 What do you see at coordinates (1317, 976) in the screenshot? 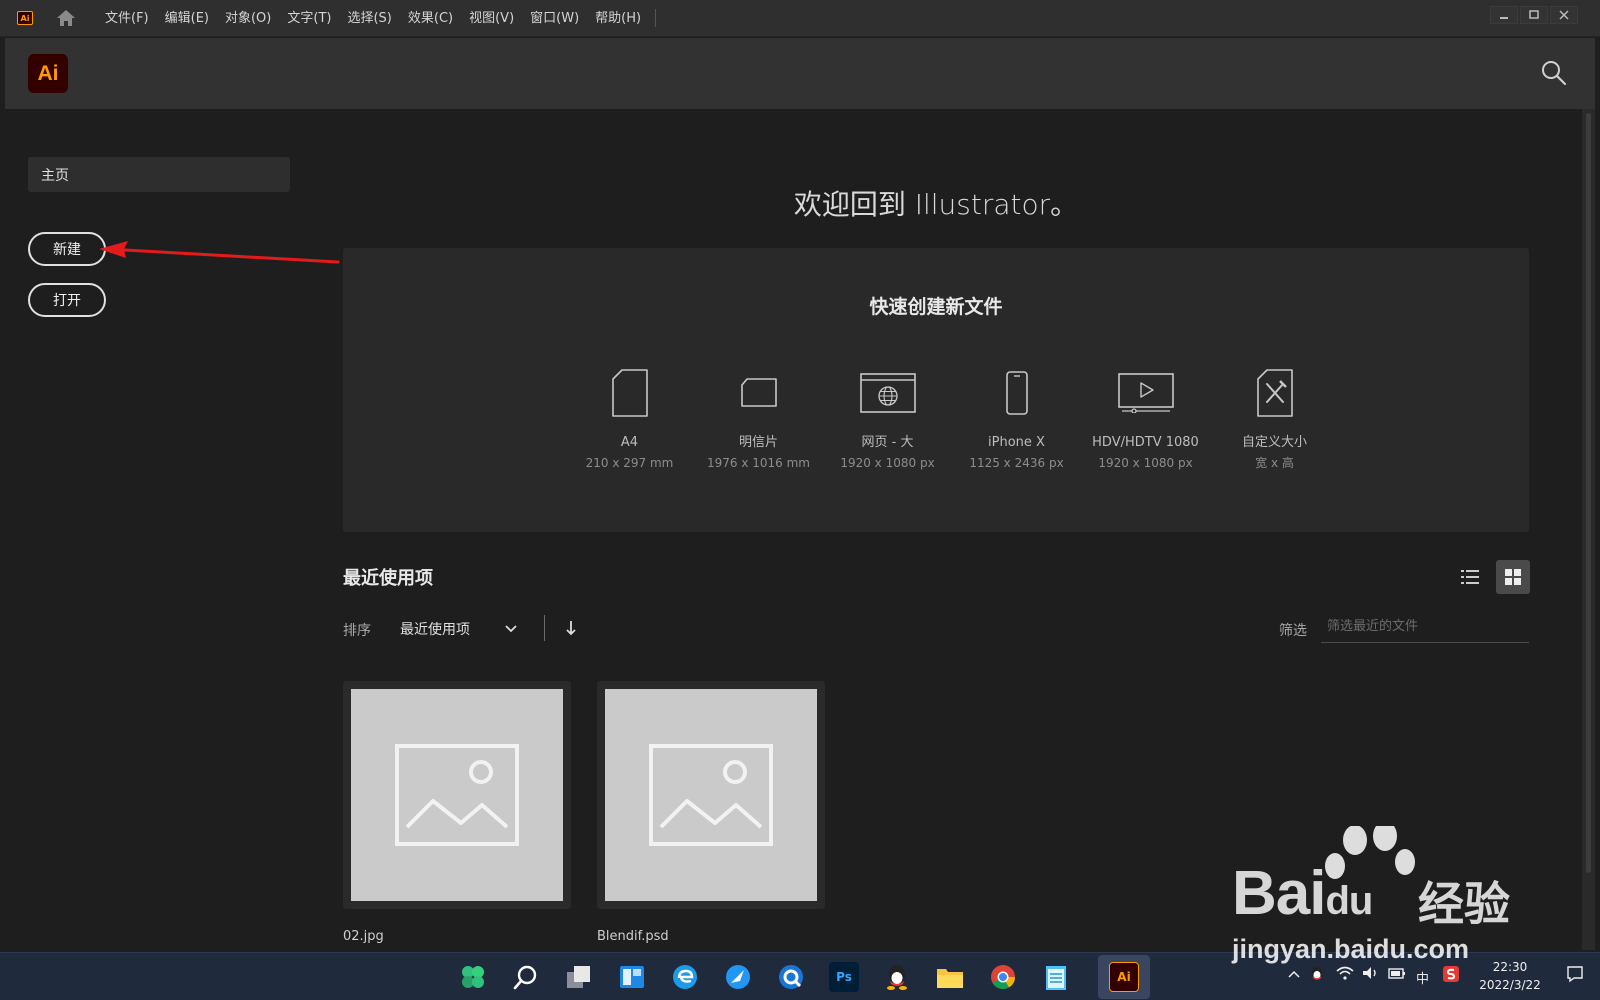
I see `qq-tray-icon` at bounding box center [1317, 976].